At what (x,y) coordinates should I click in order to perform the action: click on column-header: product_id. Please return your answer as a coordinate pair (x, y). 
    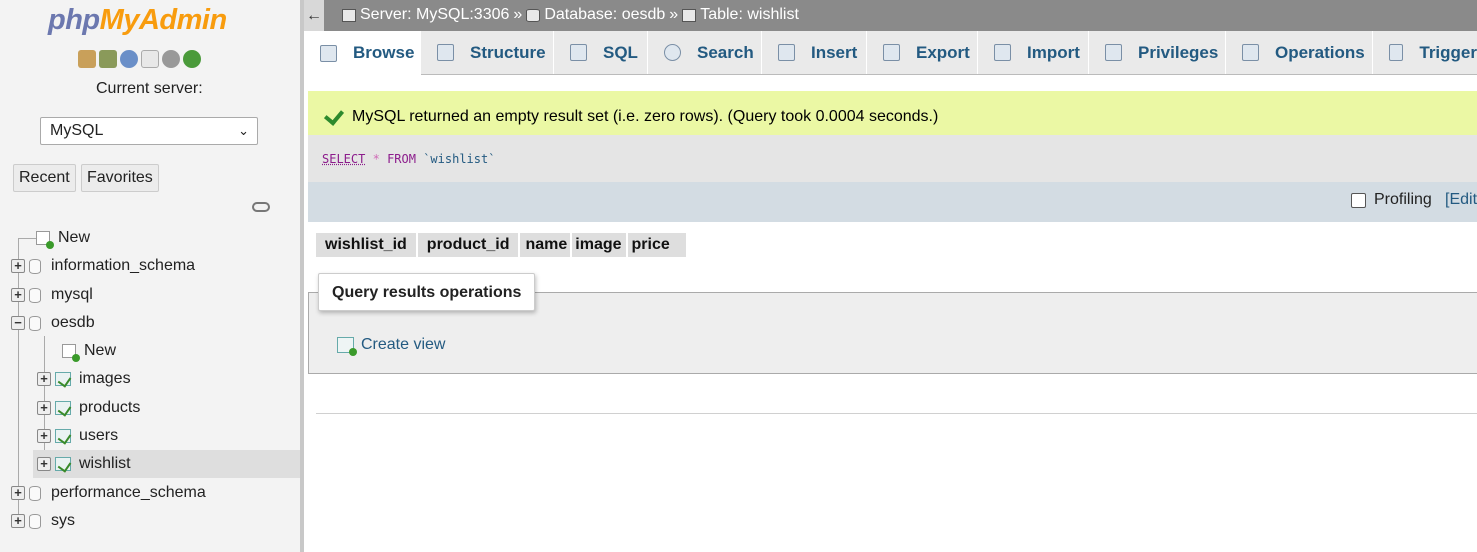
    Looking at the image, I should click on (468, 245).